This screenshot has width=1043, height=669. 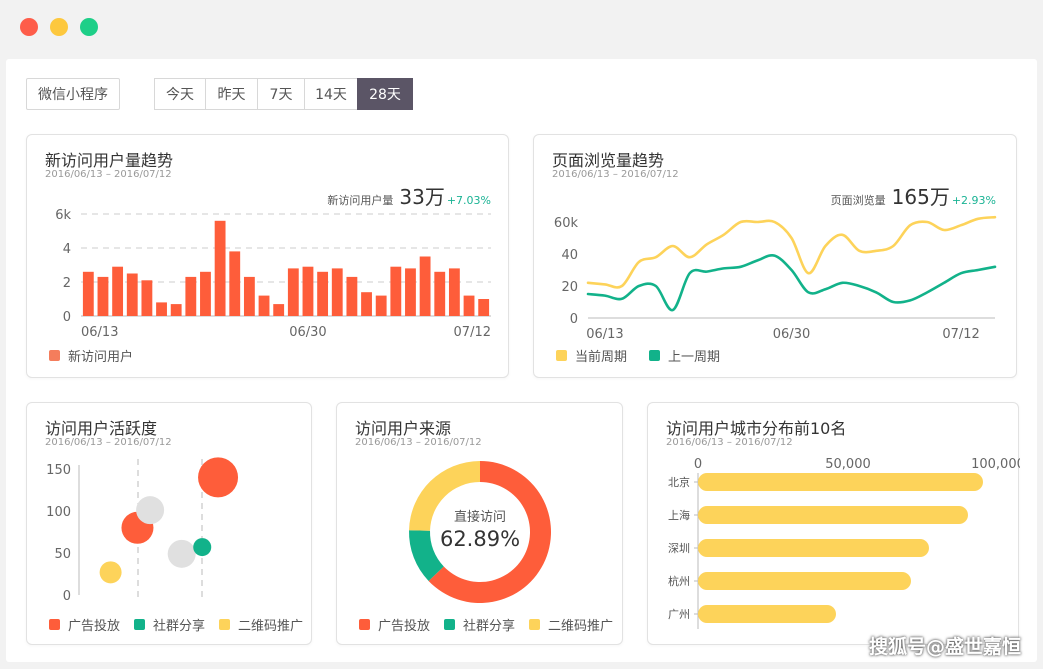 I want to click on legend-label: 当前周期, so click(x=601, y=357).